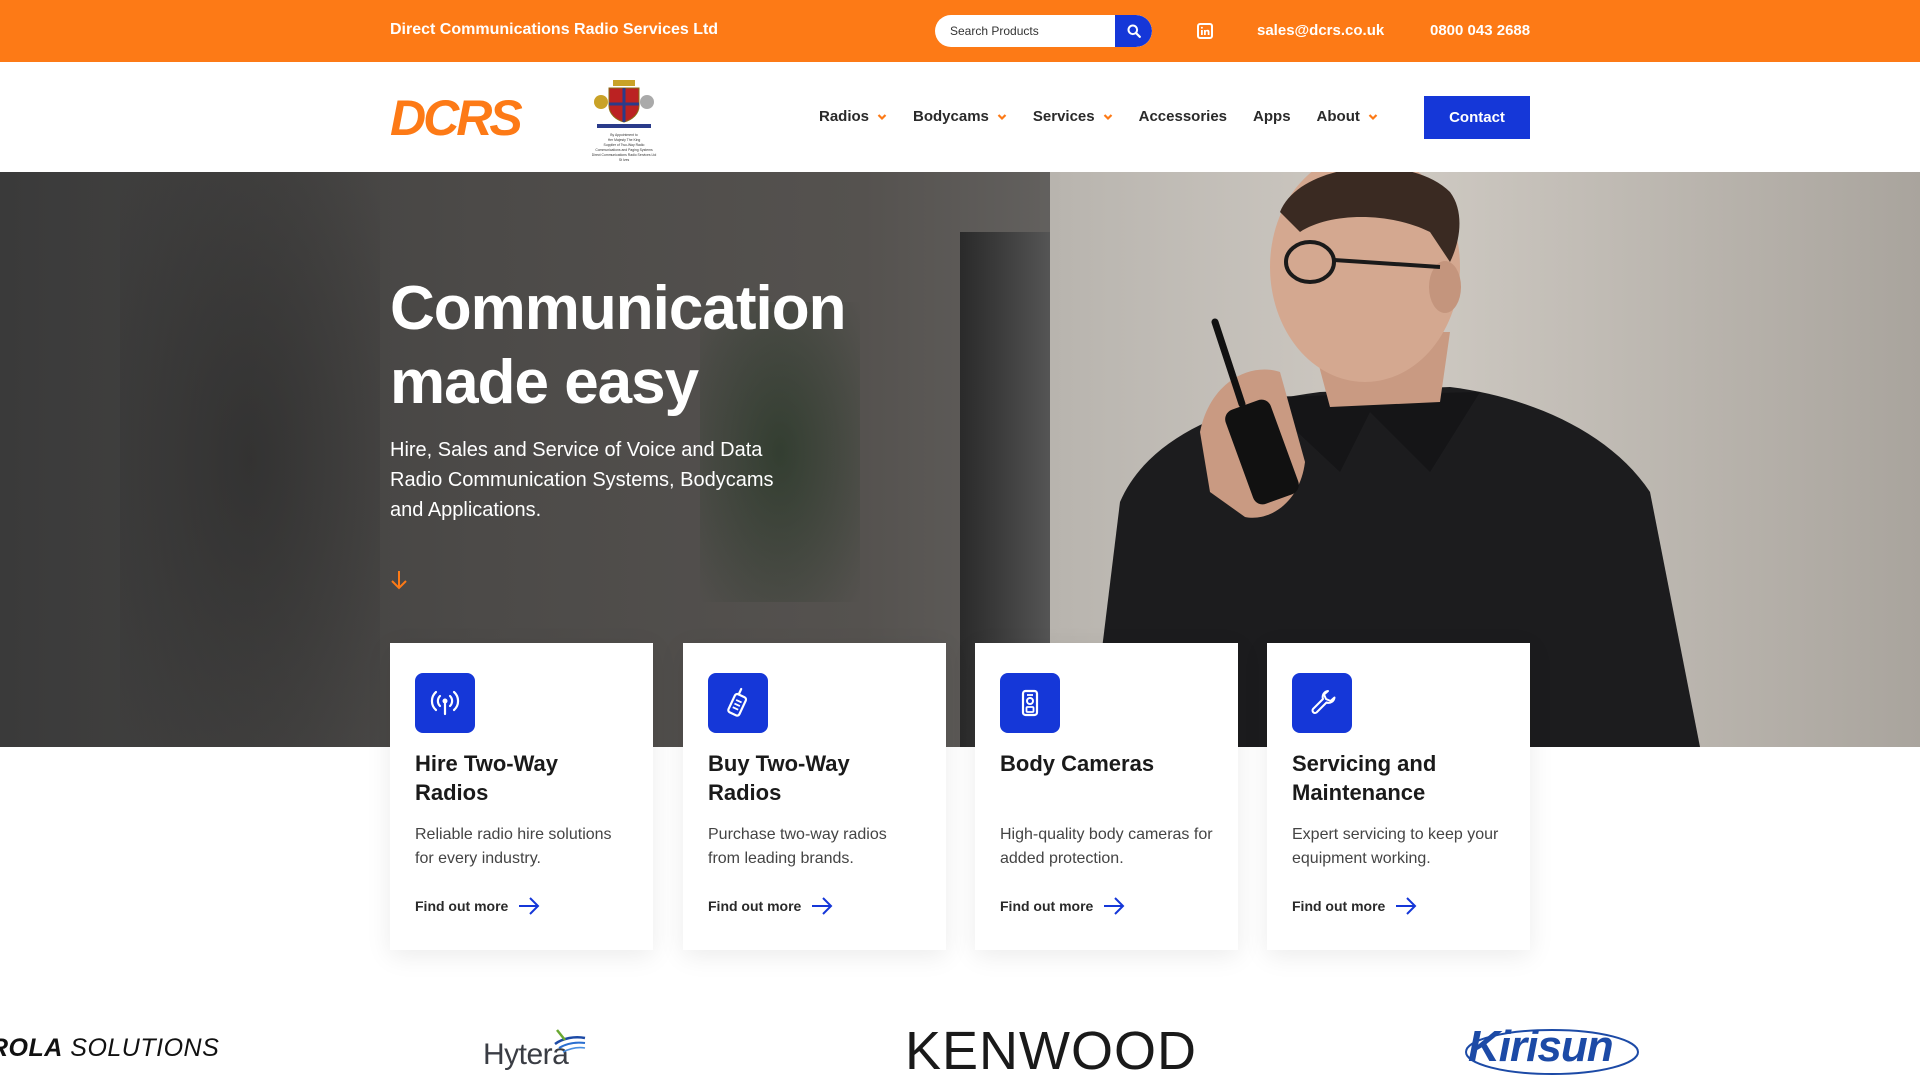  Describe the element at coordinates (250, 459) in the screenshot. I see `hero-bg-shadow` at that location.